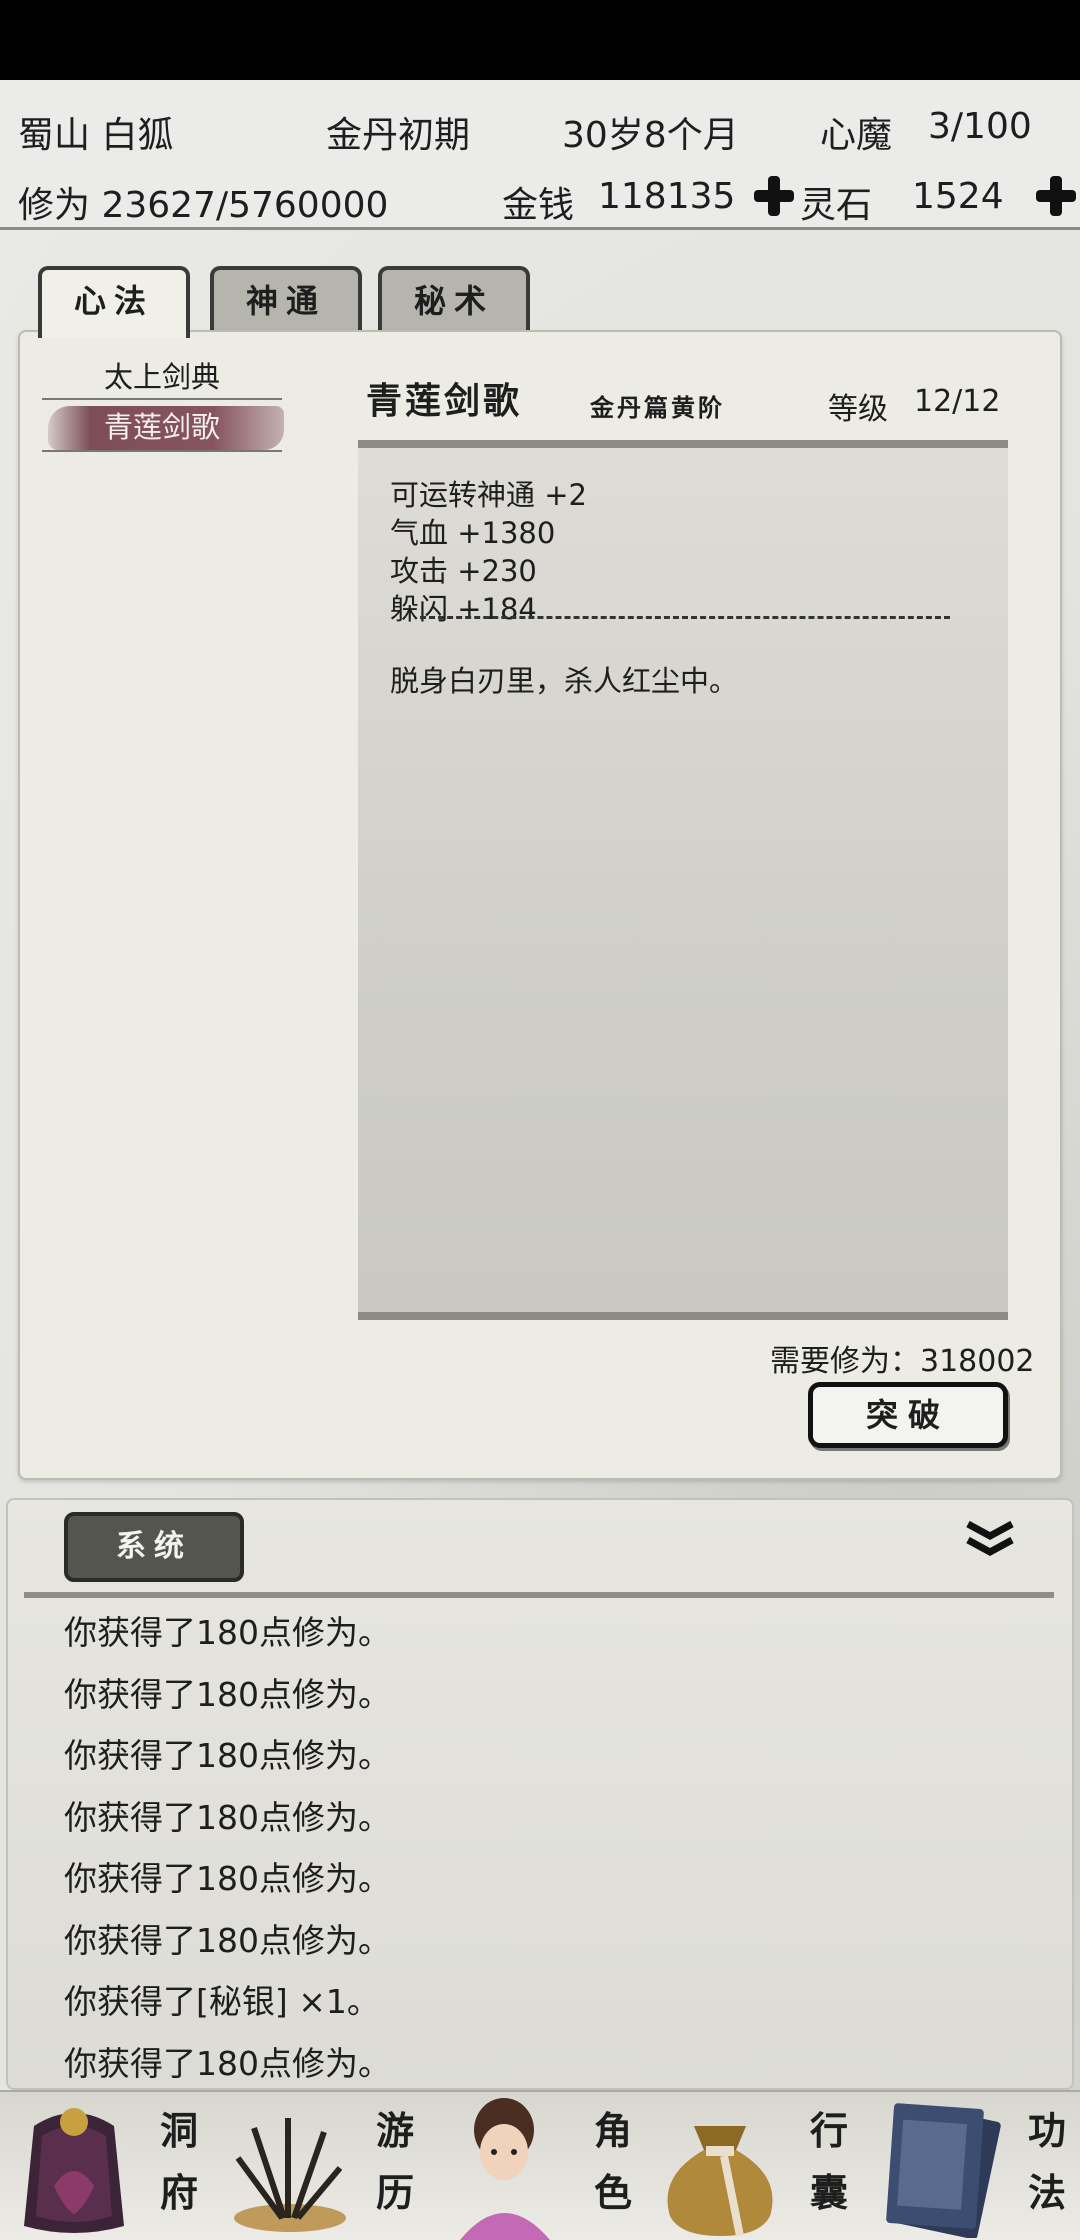 The width and height of the screenshot is (1080, 2240). Describe the element at coordinates (154, 1547) in the screenshot. I see `tab-system-log: 系统` at that location.